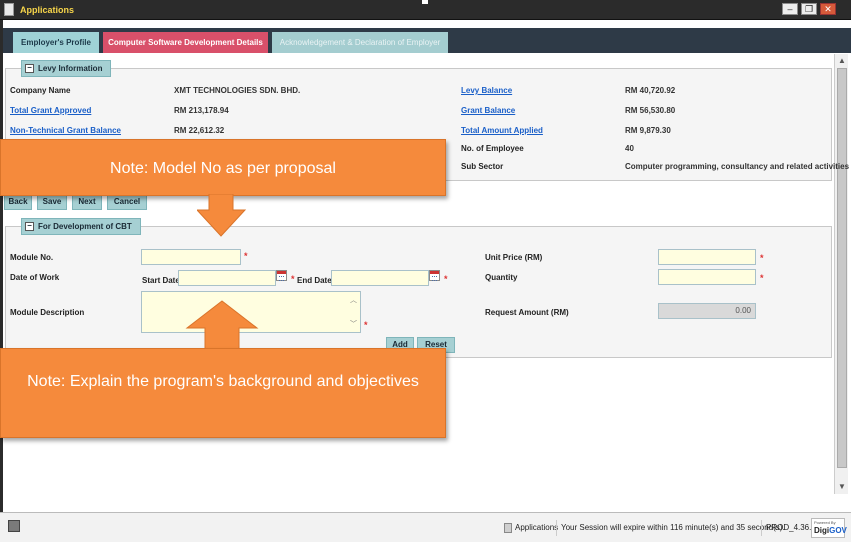  I want to click on module-no-label: Module No., so click(32, 257).